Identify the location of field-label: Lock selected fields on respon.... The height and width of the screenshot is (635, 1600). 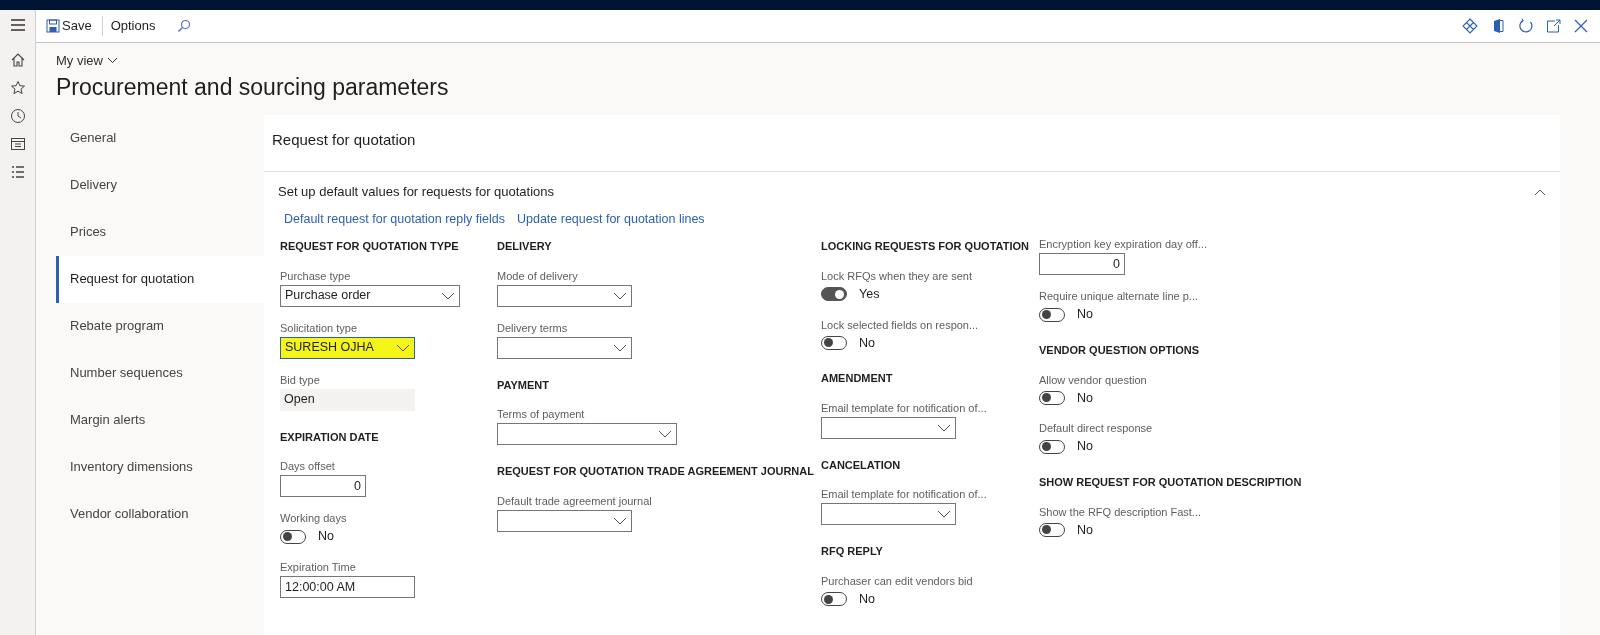
(900, 325).